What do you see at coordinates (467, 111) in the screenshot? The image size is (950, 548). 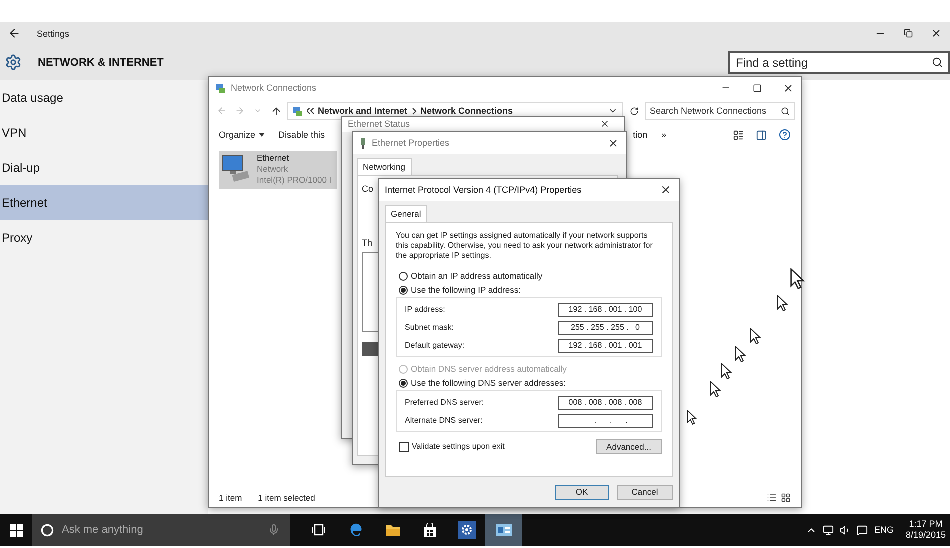 I see `breadcrumb-item: Network Connections` at bounding box center [467, 111].